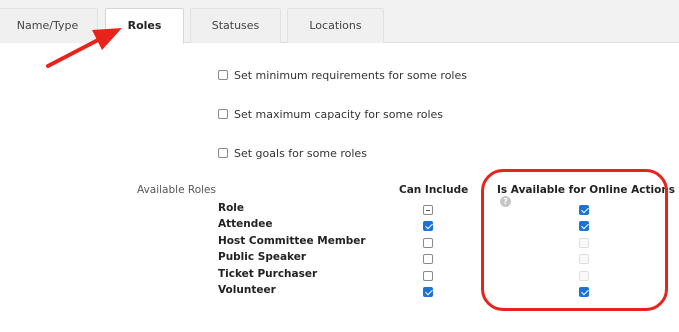  Describe the element at coordinates (300, 153) in the screenshot. I see `set-goals-label: Set goals for some roles` at that location.